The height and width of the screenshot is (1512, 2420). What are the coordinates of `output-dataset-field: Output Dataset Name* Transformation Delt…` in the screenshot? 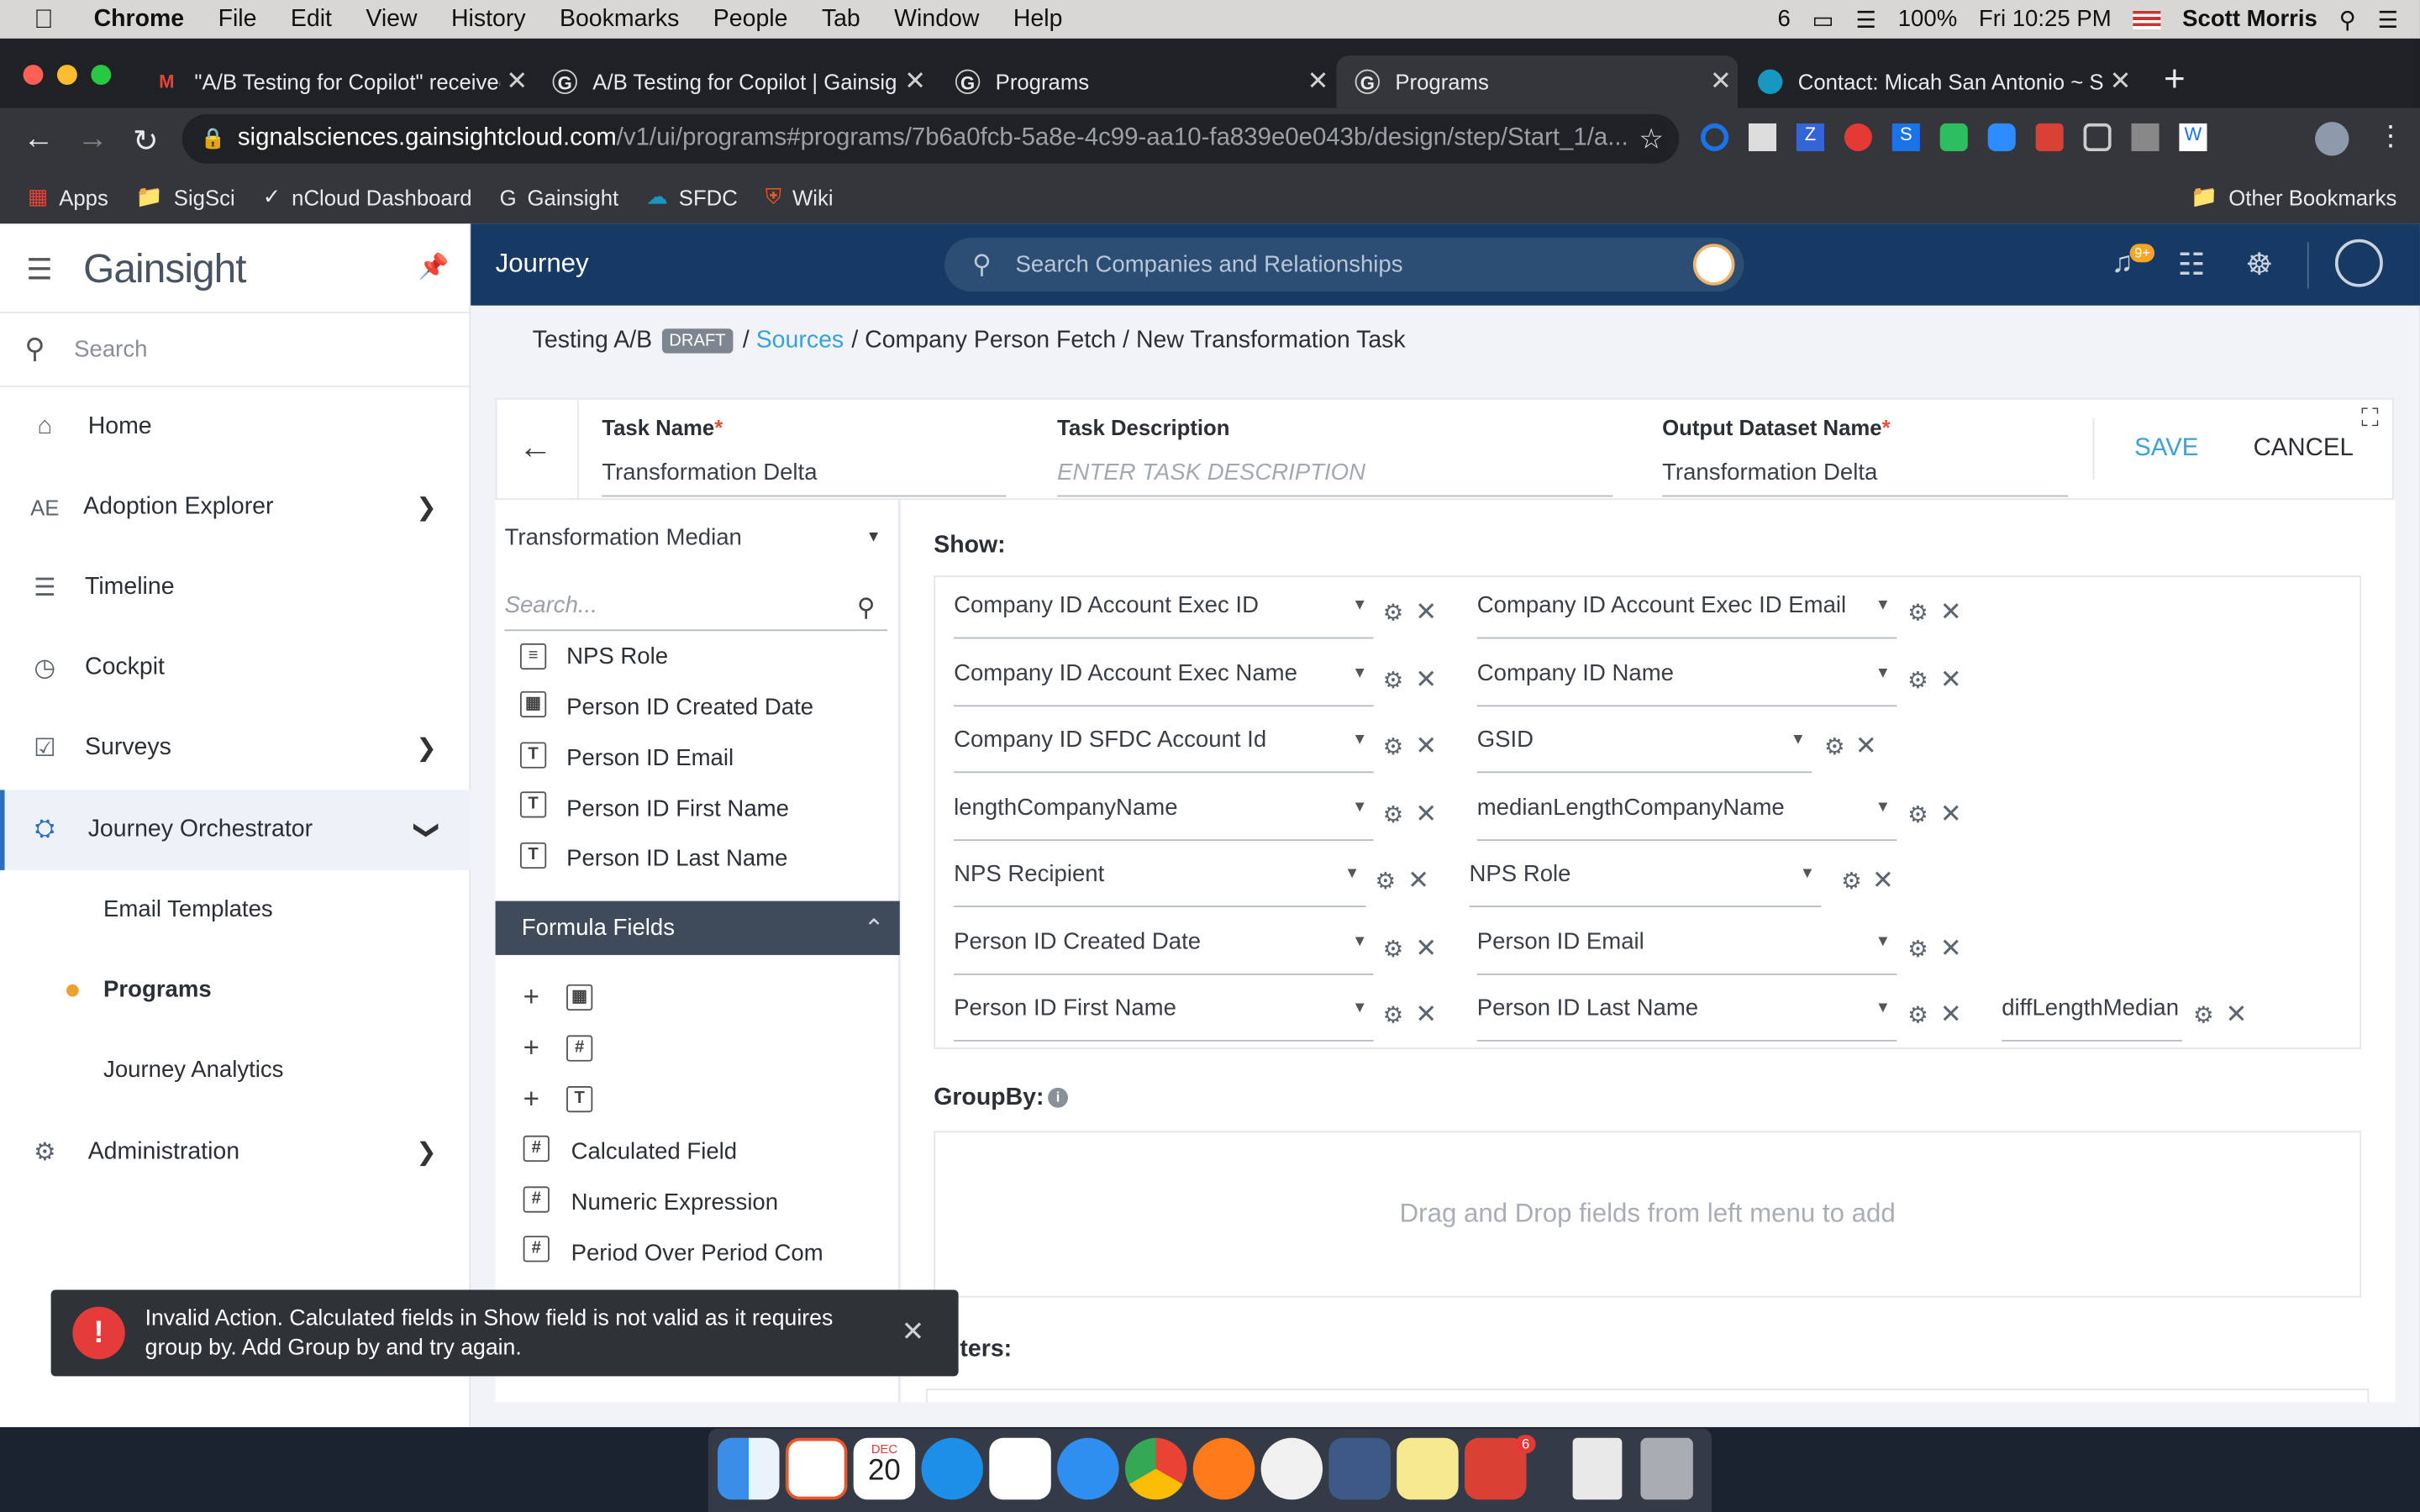 It's located at (1865, 456).